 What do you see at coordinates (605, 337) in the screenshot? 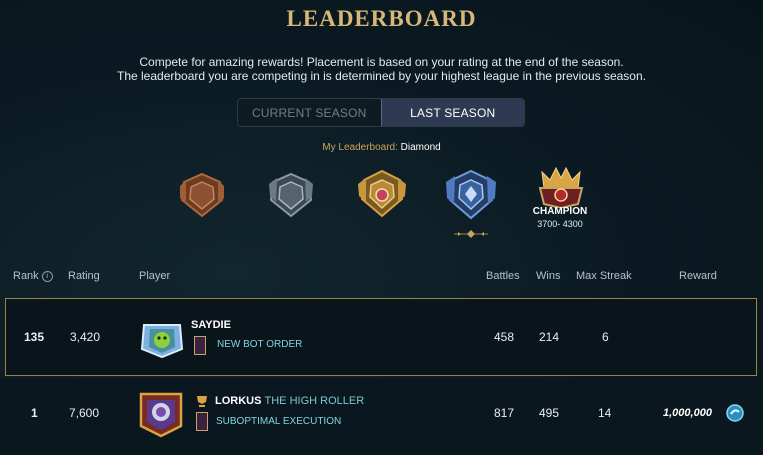
I see `max-streak-value: 6` at bounding box center [605, 337].